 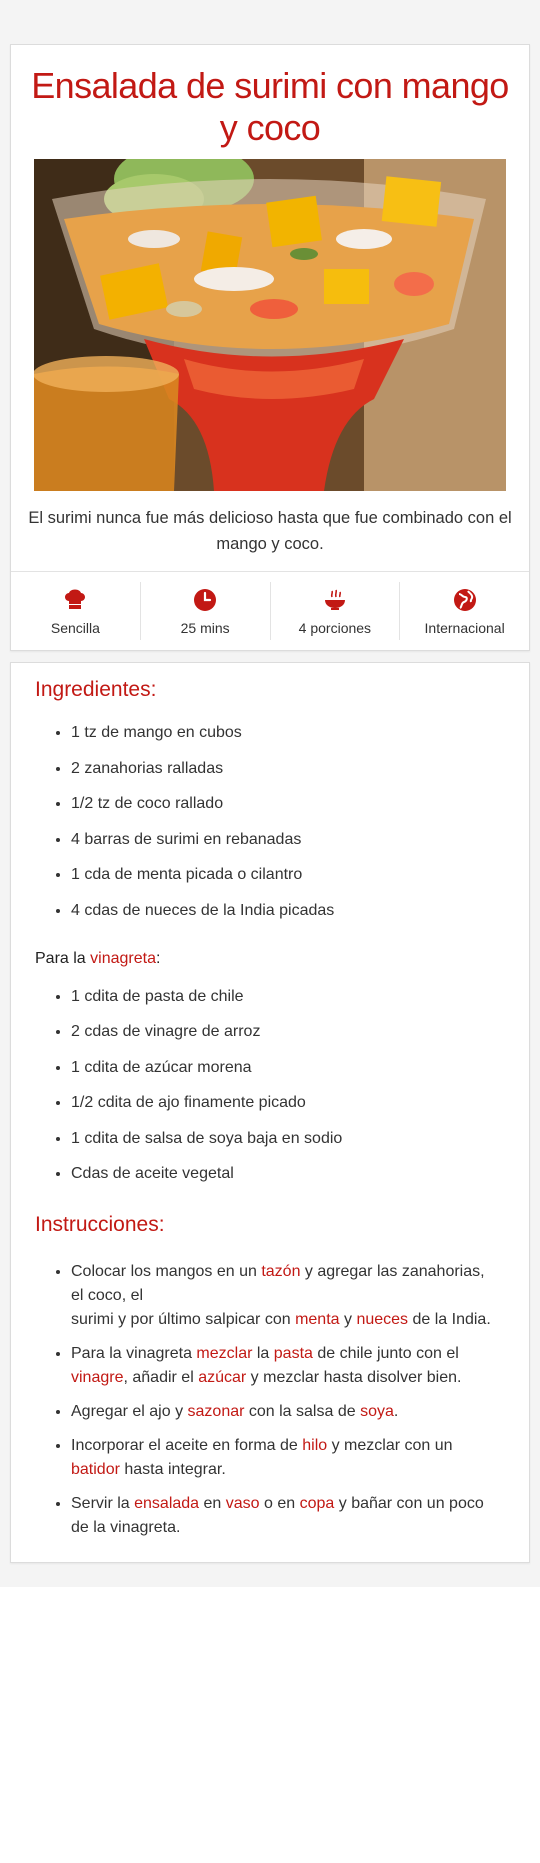 I want to click on meta-servings: 4 porciones, so click(x=334, y=611).